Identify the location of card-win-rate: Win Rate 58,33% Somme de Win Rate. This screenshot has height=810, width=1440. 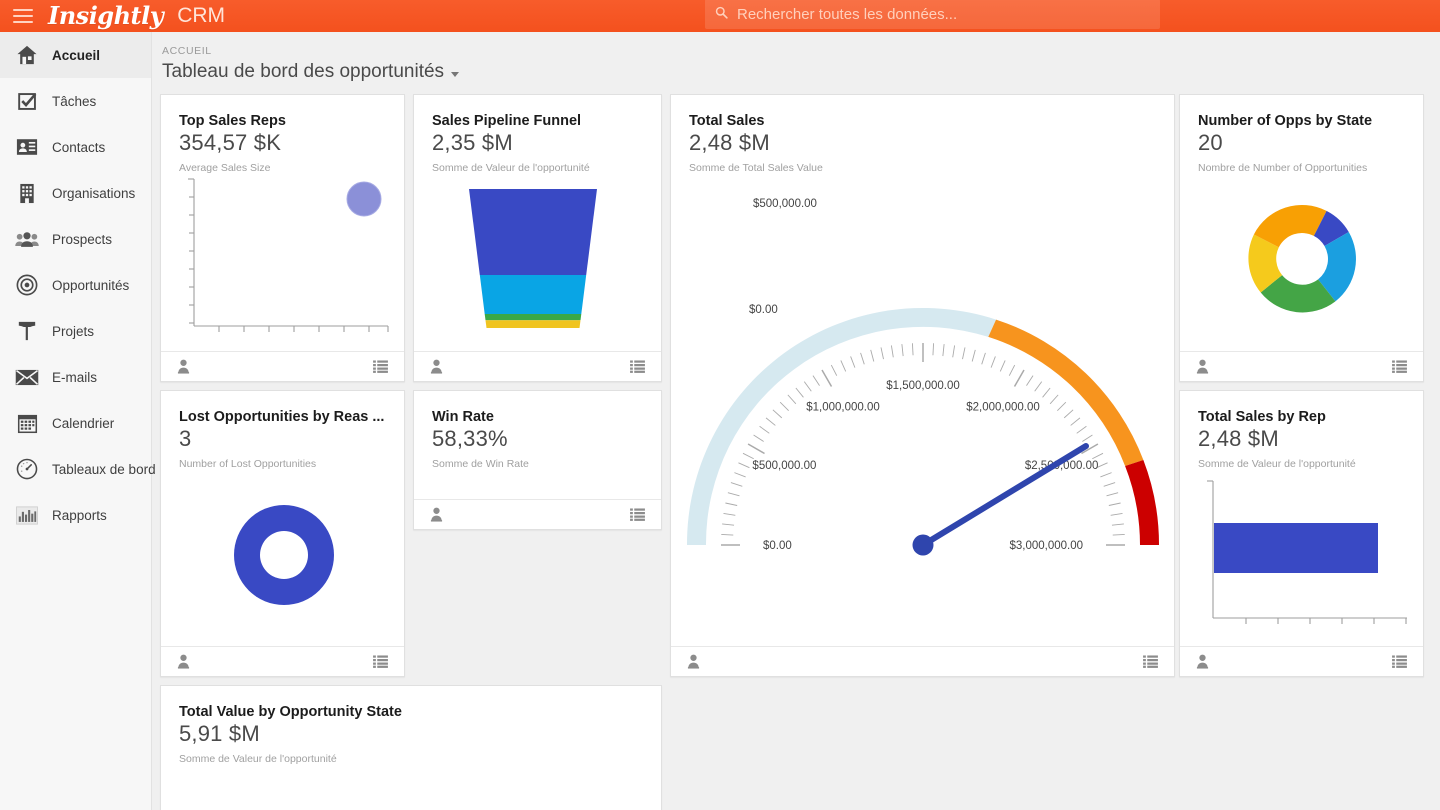
(537, 460).